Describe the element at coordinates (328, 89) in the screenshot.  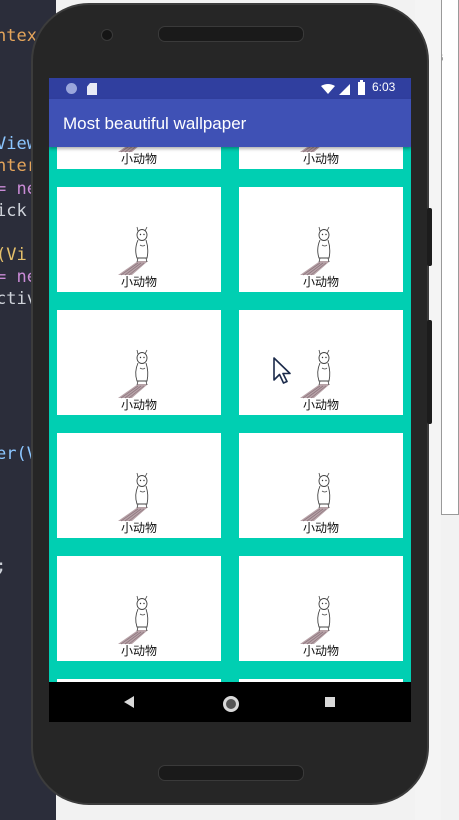
I see `wifi-icon` at that location.